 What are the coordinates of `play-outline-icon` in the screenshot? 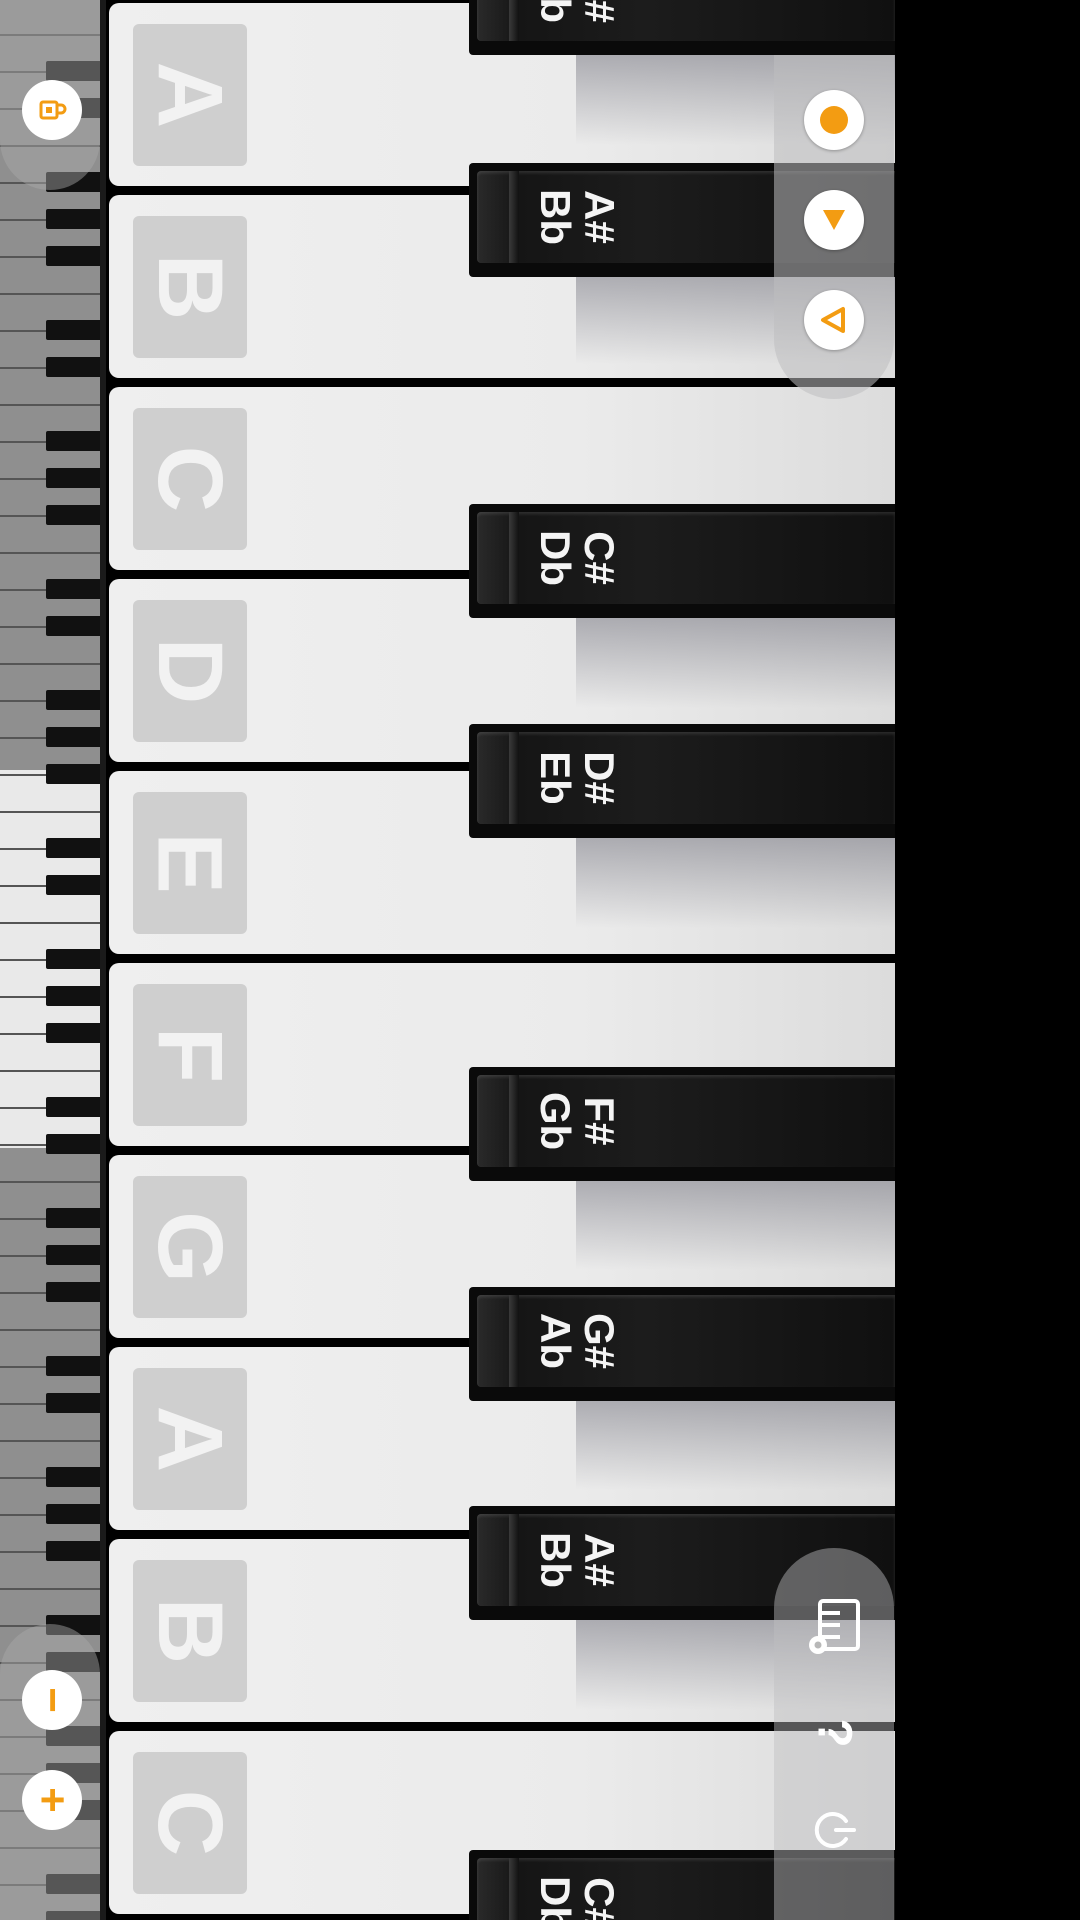 It's located at (833, 320).